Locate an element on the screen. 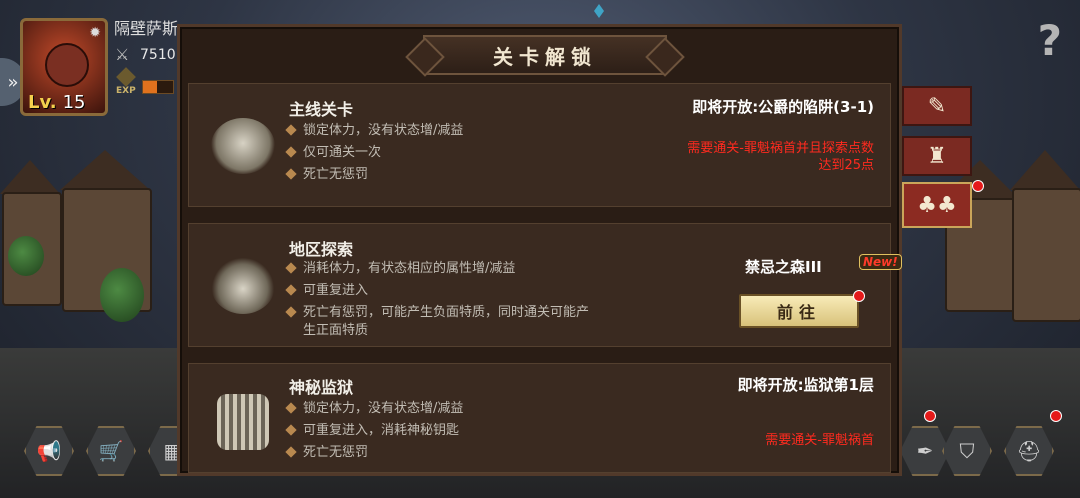  stage-rule: 消耗体力，有状态相应的属性增/减益 is located at coordinates (400, 269).